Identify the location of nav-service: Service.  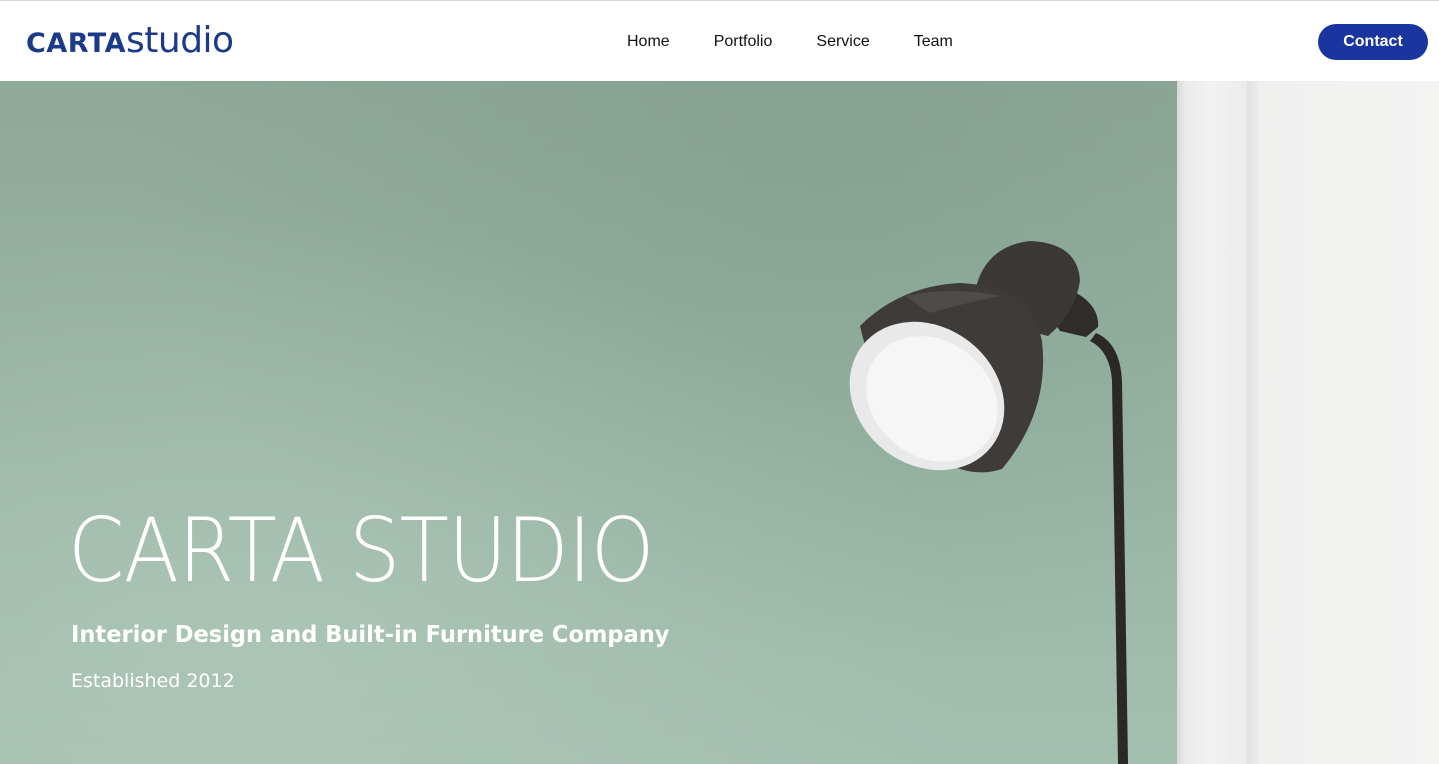
(842, 42).